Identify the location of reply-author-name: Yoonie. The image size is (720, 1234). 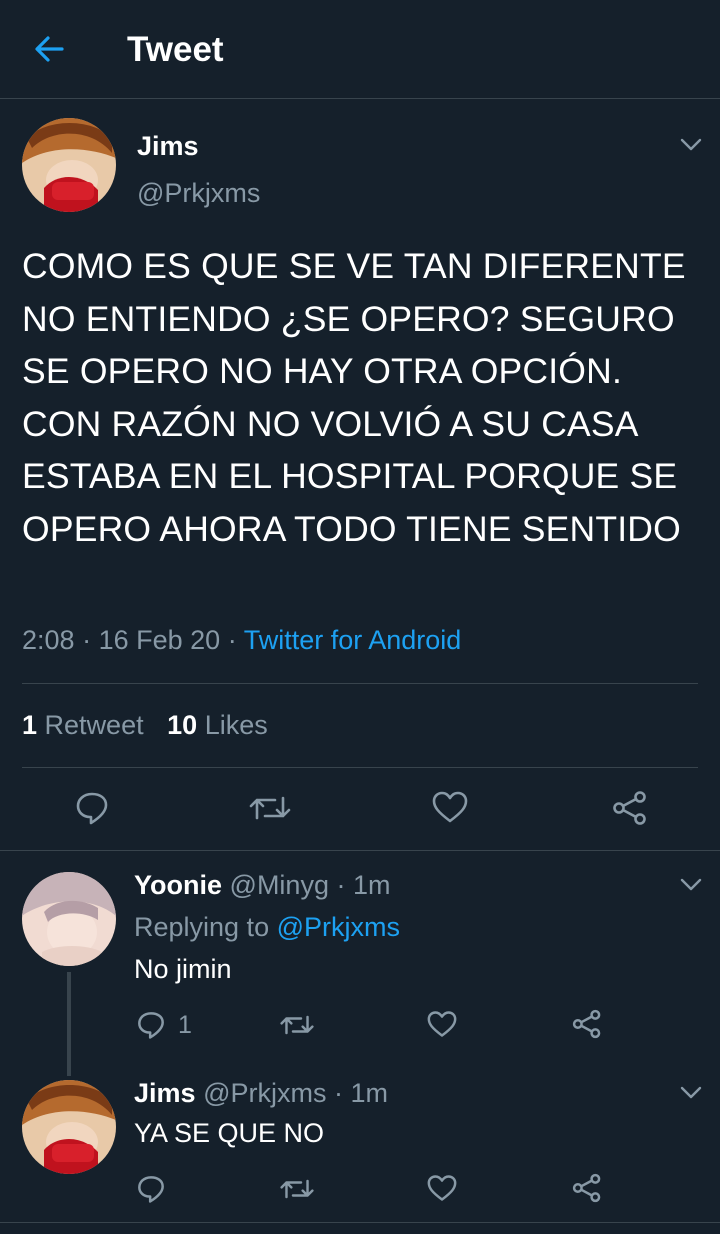
(178, 885).